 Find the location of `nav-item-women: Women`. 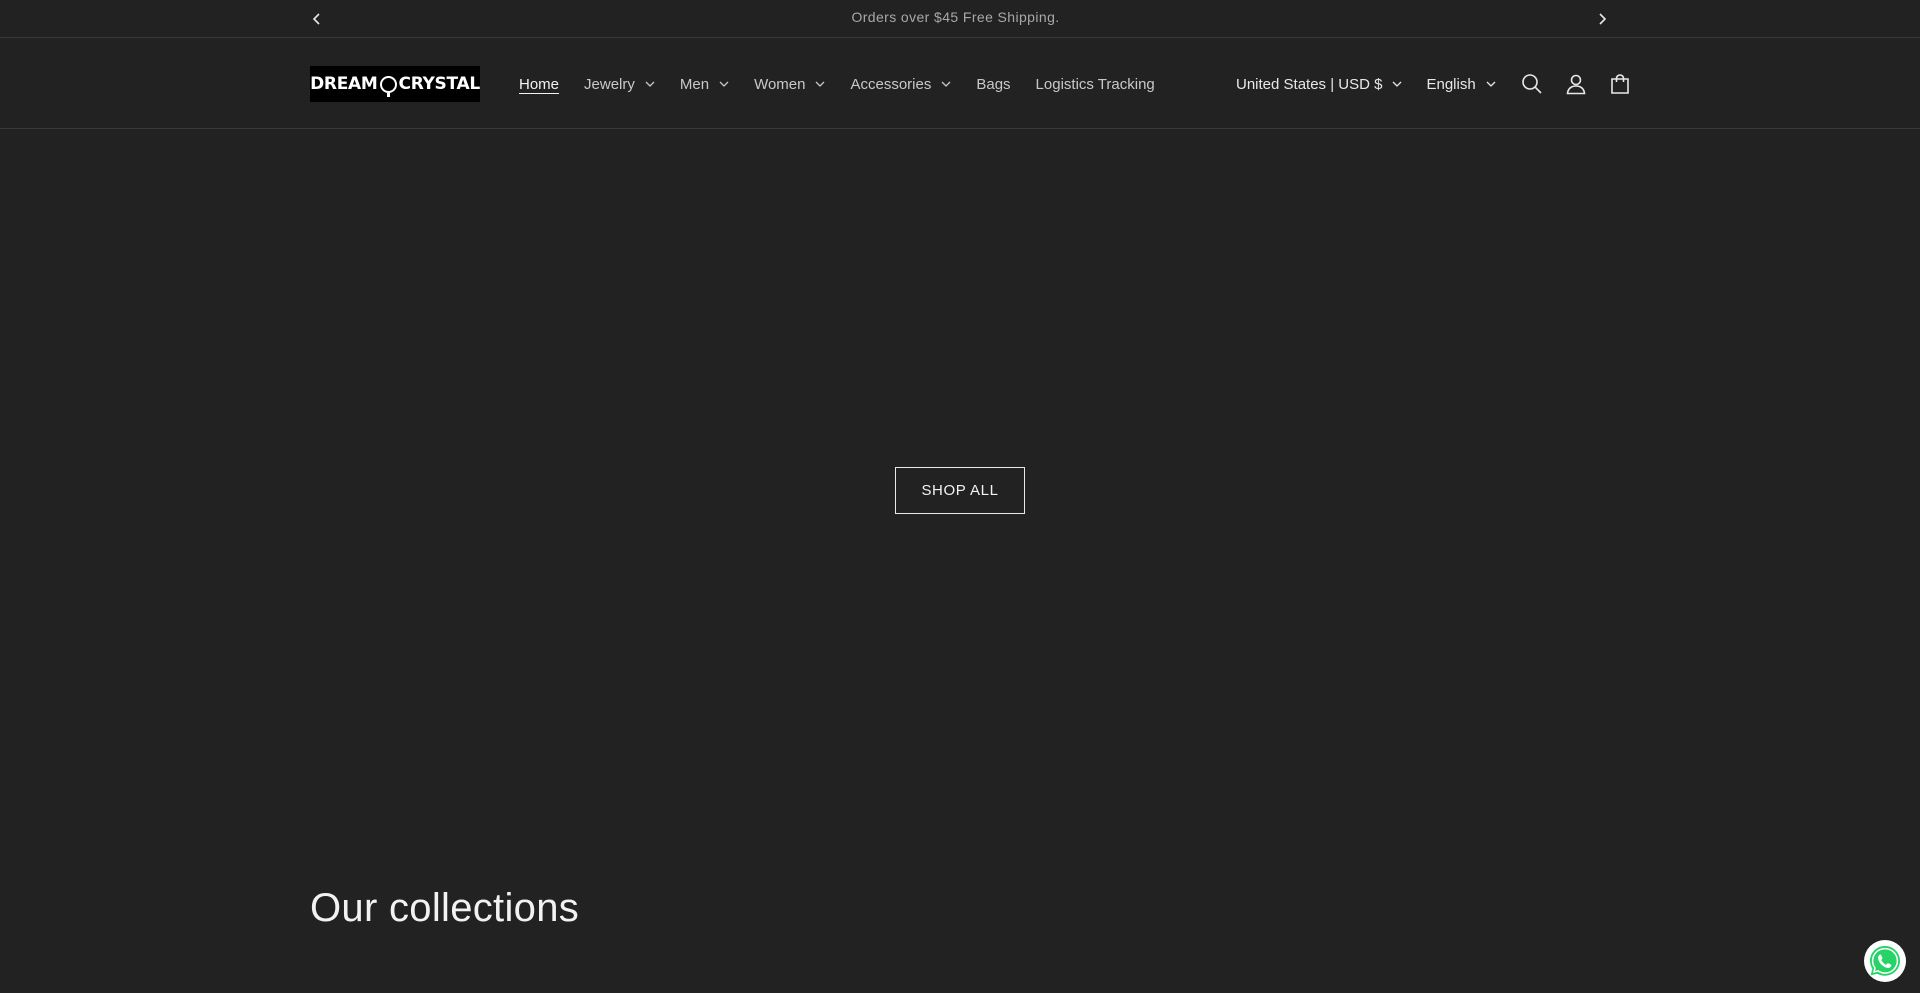

nav-item-women: Women is located at coordinates (789, 84).